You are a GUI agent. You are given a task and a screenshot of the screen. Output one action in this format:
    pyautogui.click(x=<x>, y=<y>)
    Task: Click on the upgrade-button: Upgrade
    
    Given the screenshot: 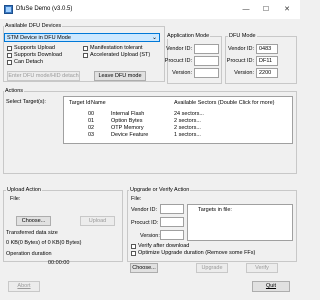 What is the action you would take?
    pyautogui.click(x=212, y=268)
    